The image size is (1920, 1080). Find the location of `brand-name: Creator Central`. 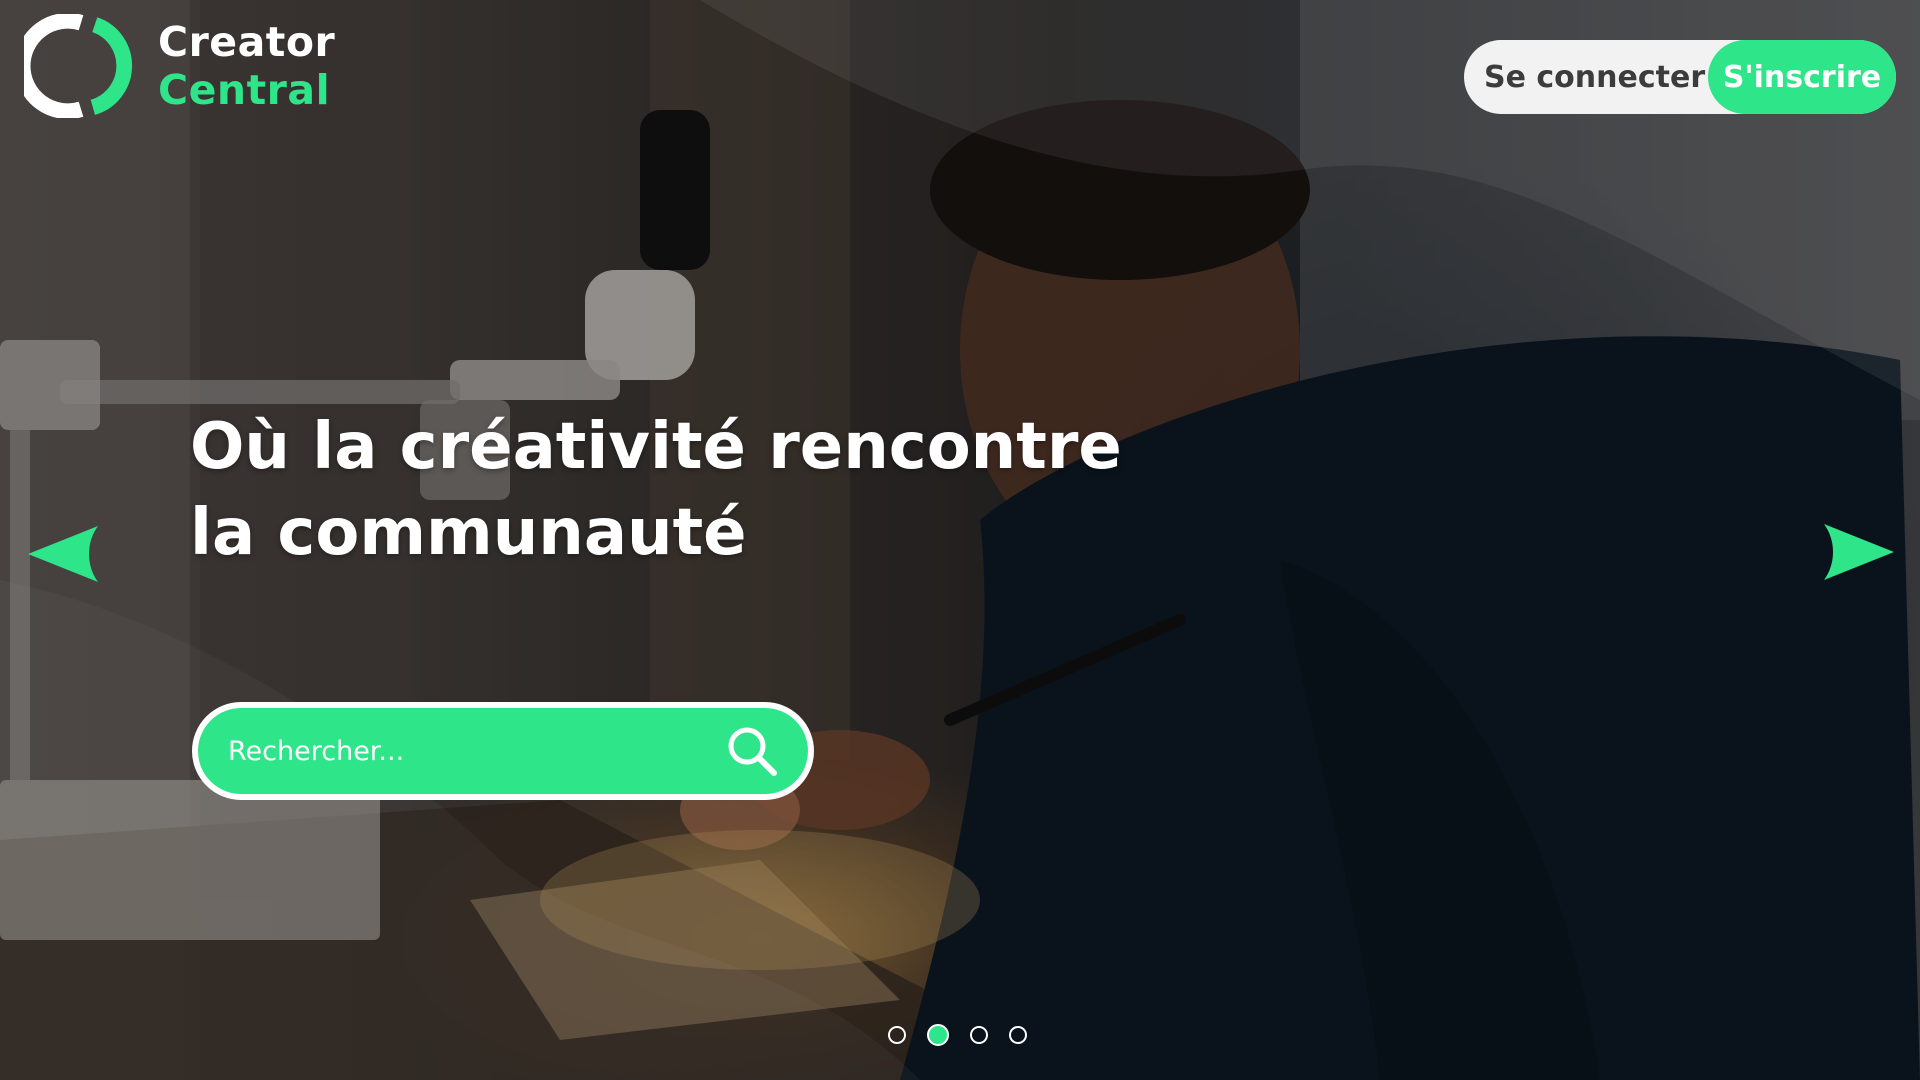

brand-name: Creator Central is located at coordinates (246, 66).